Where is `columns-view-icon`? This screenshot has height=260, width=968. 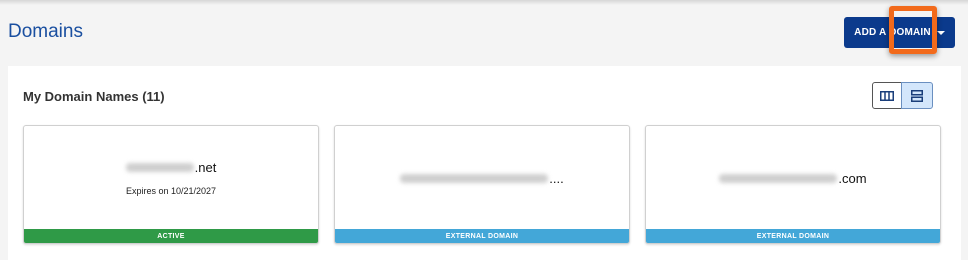 columns-view-icon is located at coordinates (887, 95).